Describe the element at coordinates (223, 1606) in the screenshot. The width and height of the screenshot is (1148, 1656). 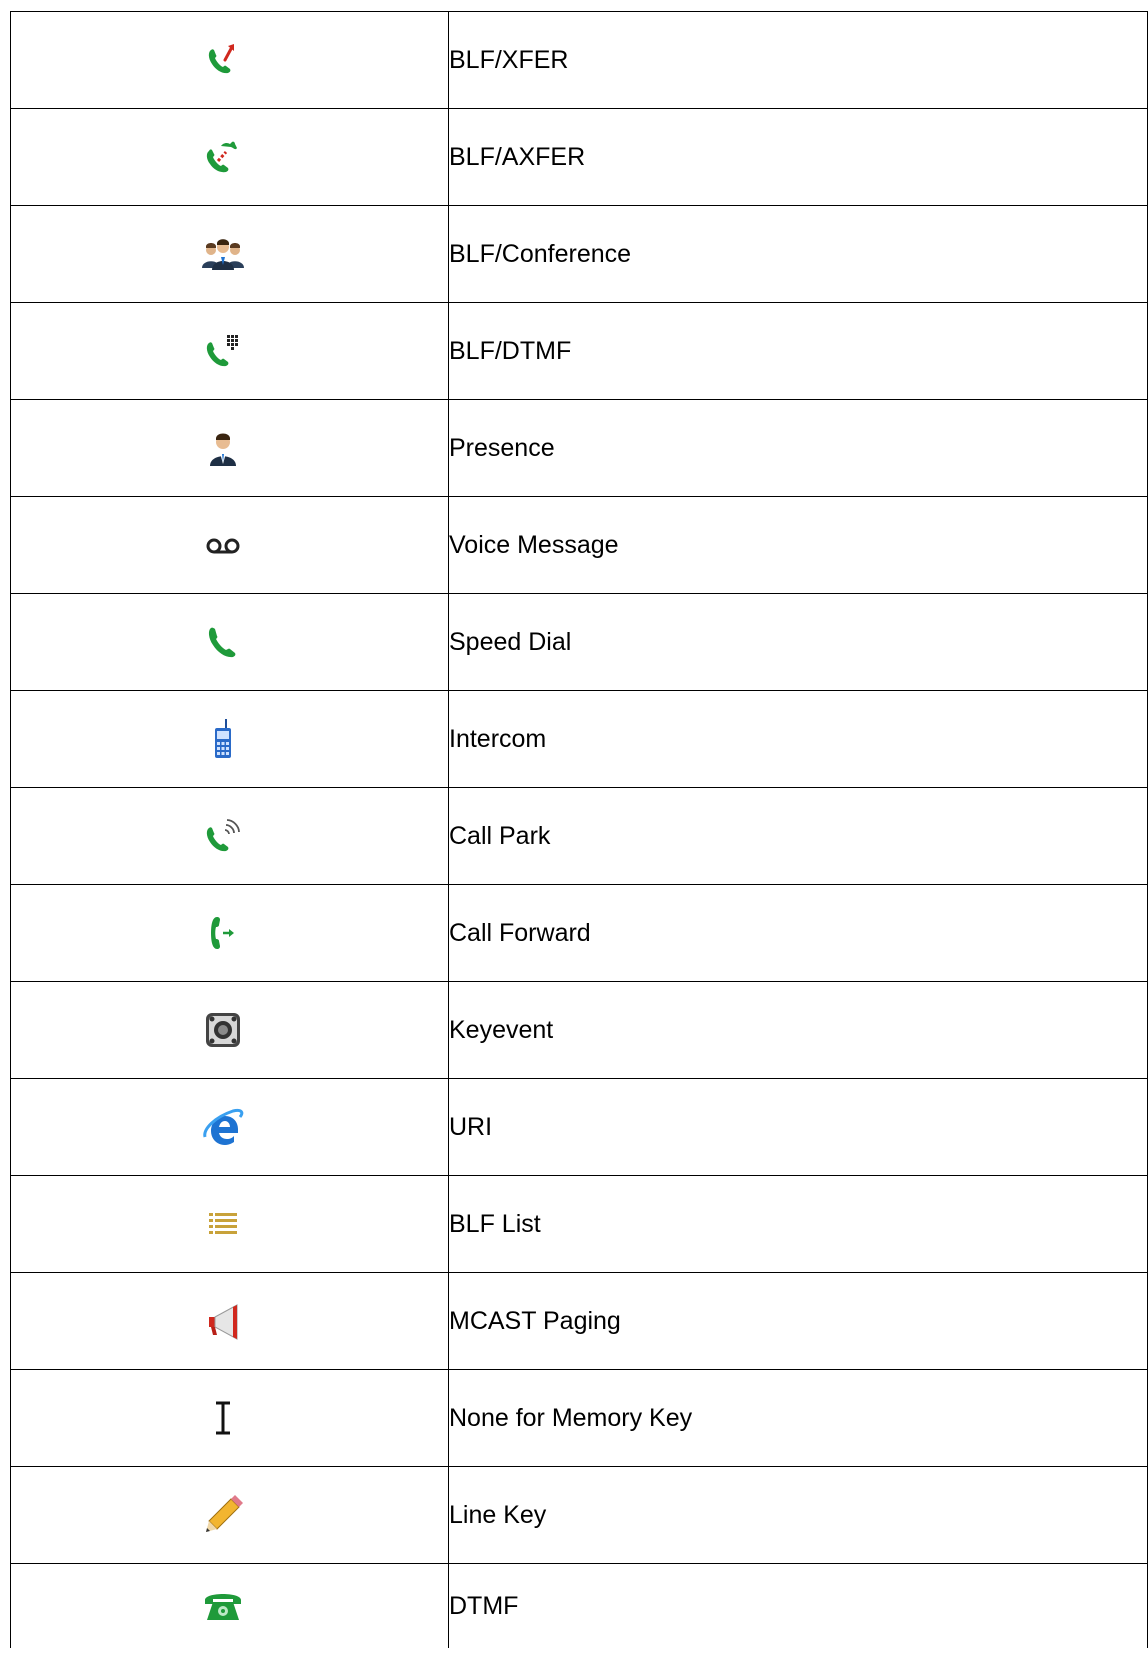
I see `desk-phone-icon` at that location.